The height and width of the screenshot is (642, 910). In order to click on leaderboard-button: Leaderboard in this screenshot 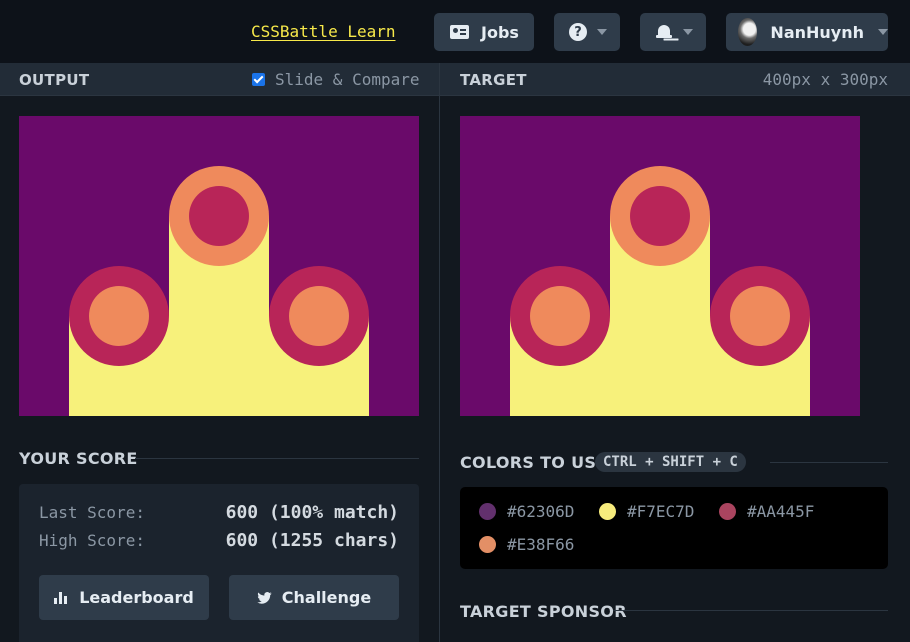, I will do `click(124, 597)`.